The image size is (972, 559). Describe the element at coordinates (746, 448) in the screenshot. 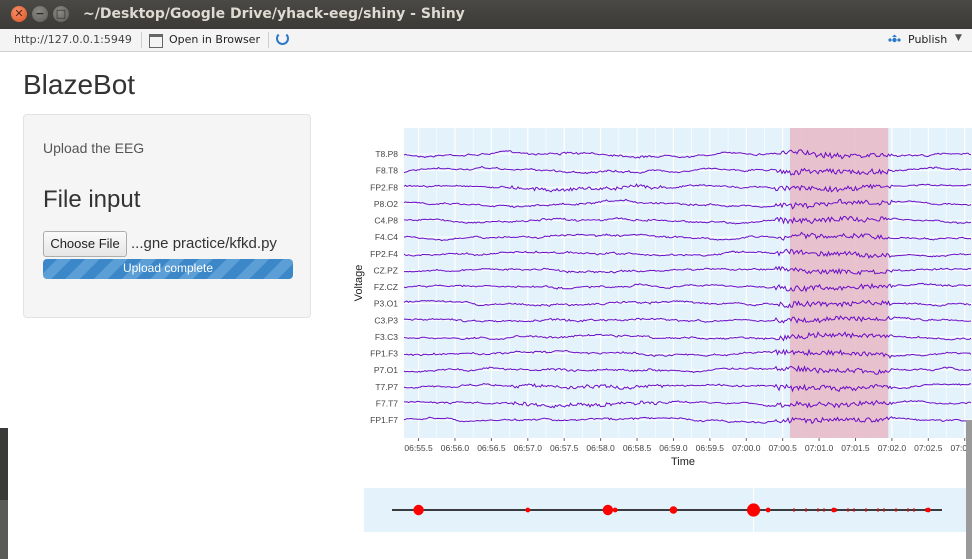

I see `x-tick-label: 07:00.0` at that location.